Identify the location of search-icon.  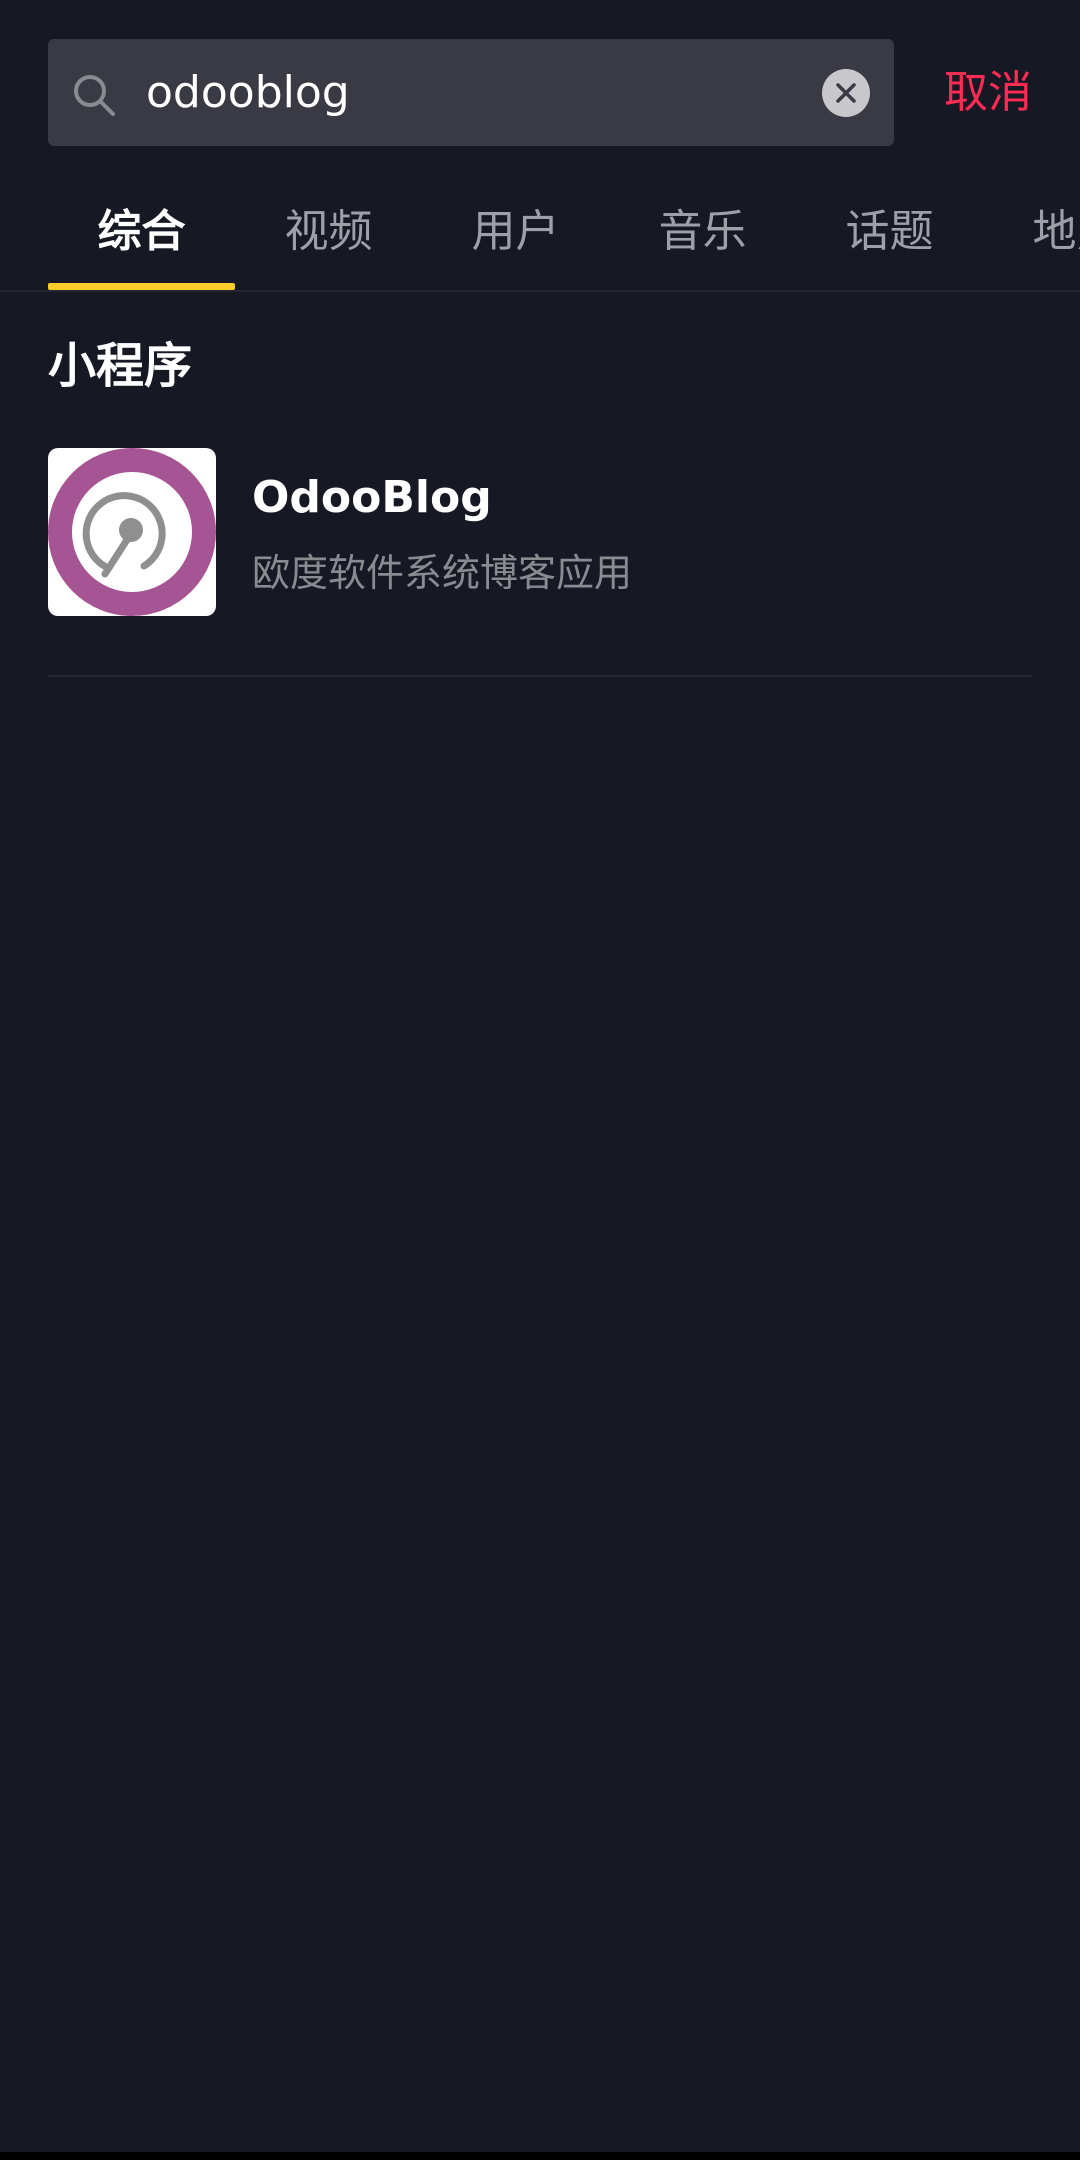
(94, 95).